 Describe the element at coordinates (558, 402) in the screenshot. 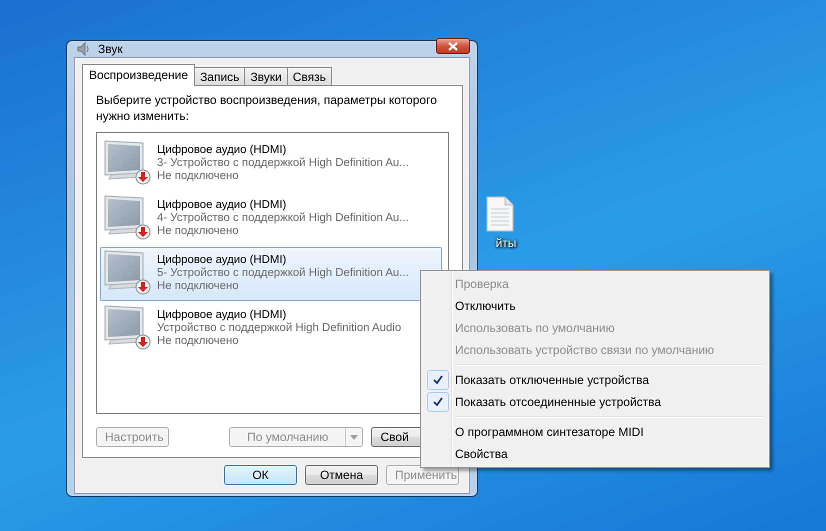

I see `menu-item: Показать отсоединенные устройства` at that location.